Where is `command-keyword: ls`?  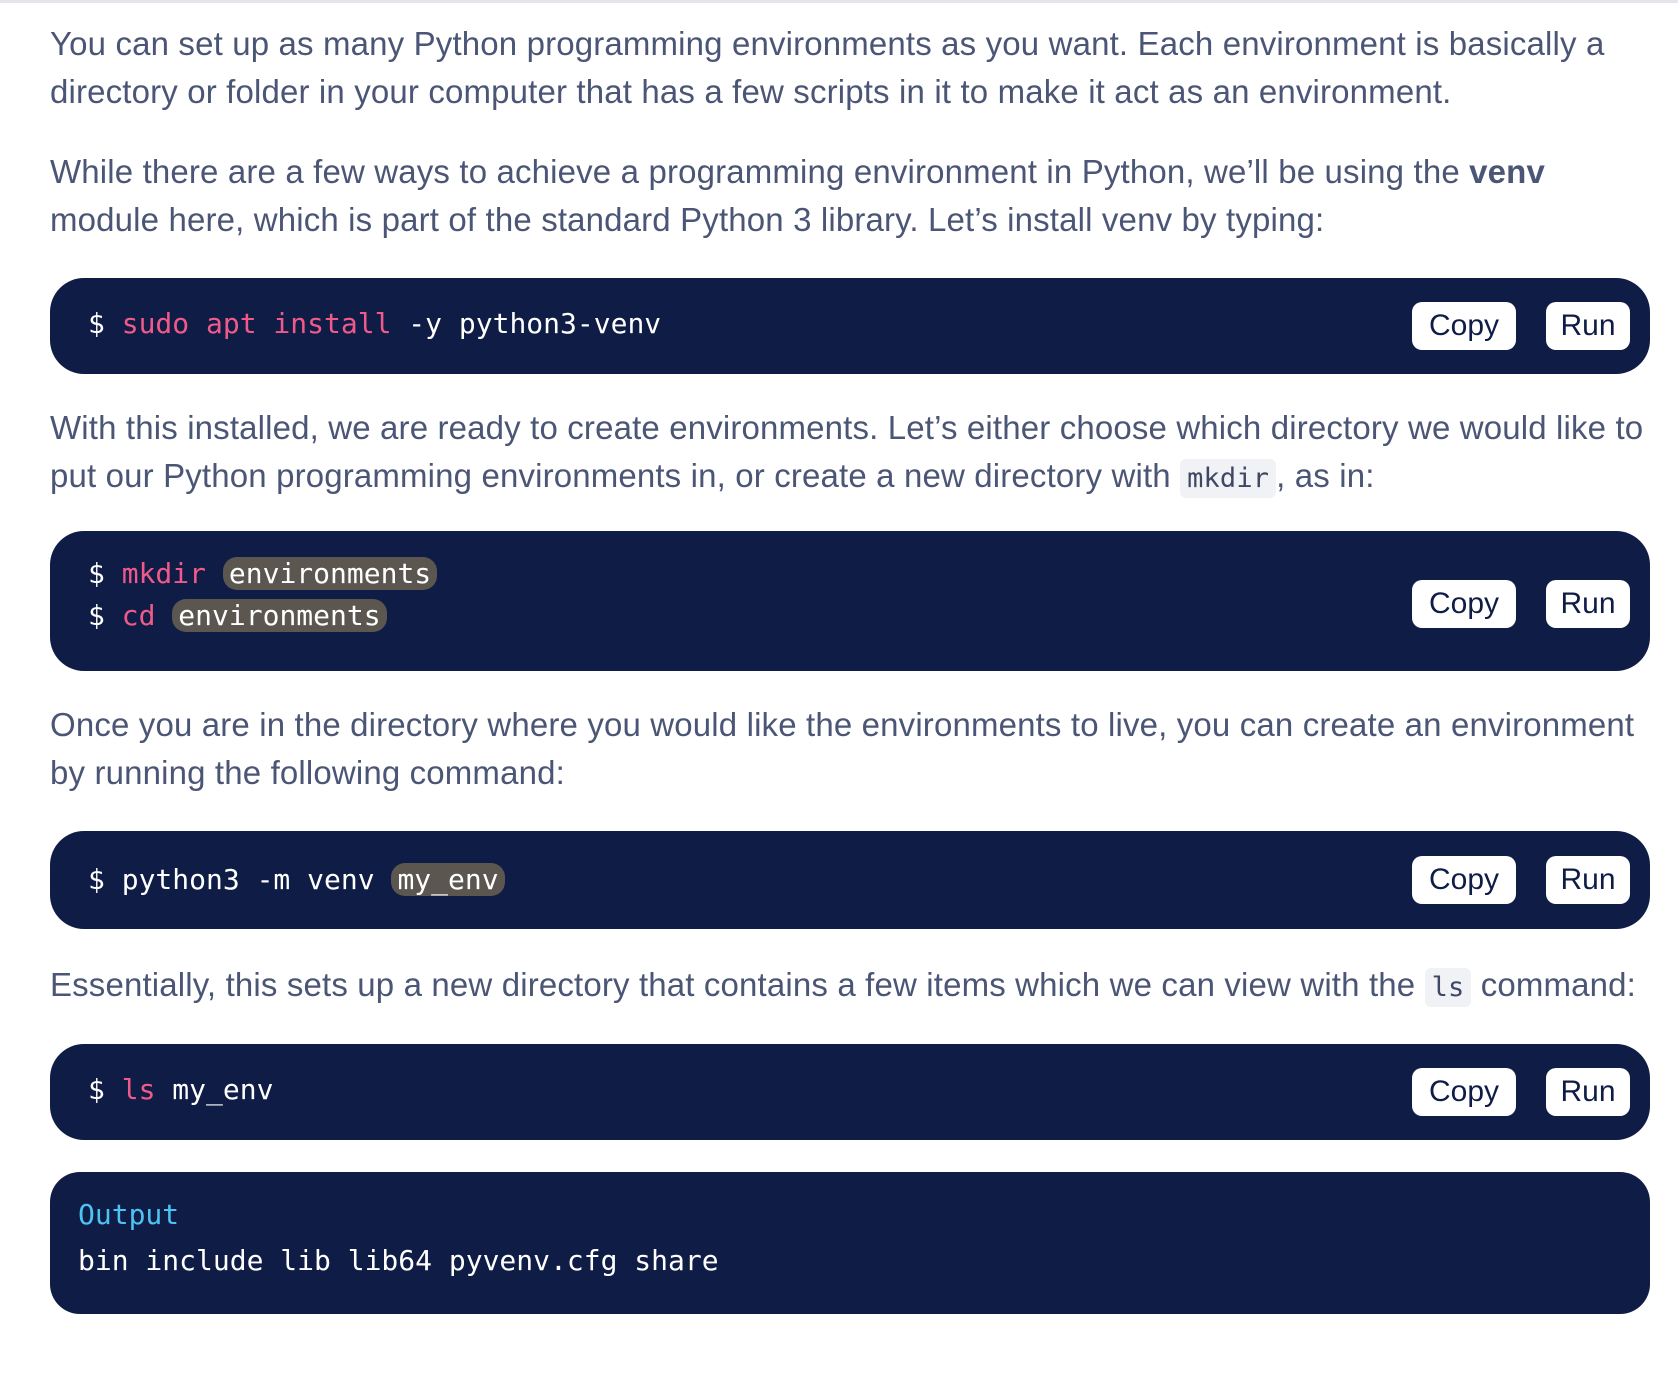 command-keyword: ls is located at coordinates (138, 1089).